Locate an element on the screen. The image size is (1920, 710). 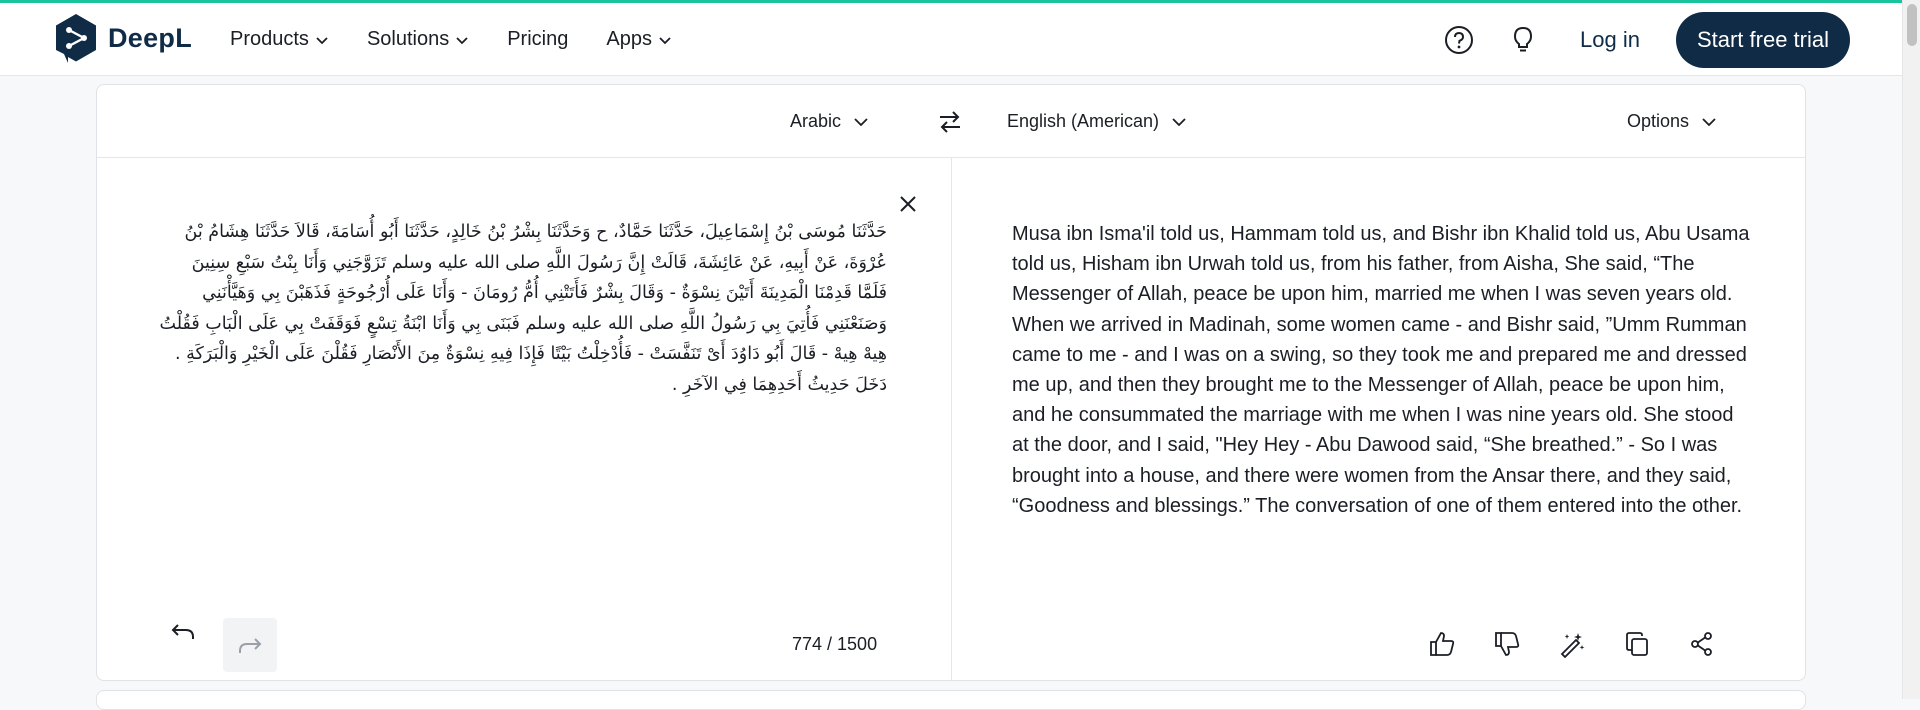
page-scrollbar is located at coordinates (1911, 349).